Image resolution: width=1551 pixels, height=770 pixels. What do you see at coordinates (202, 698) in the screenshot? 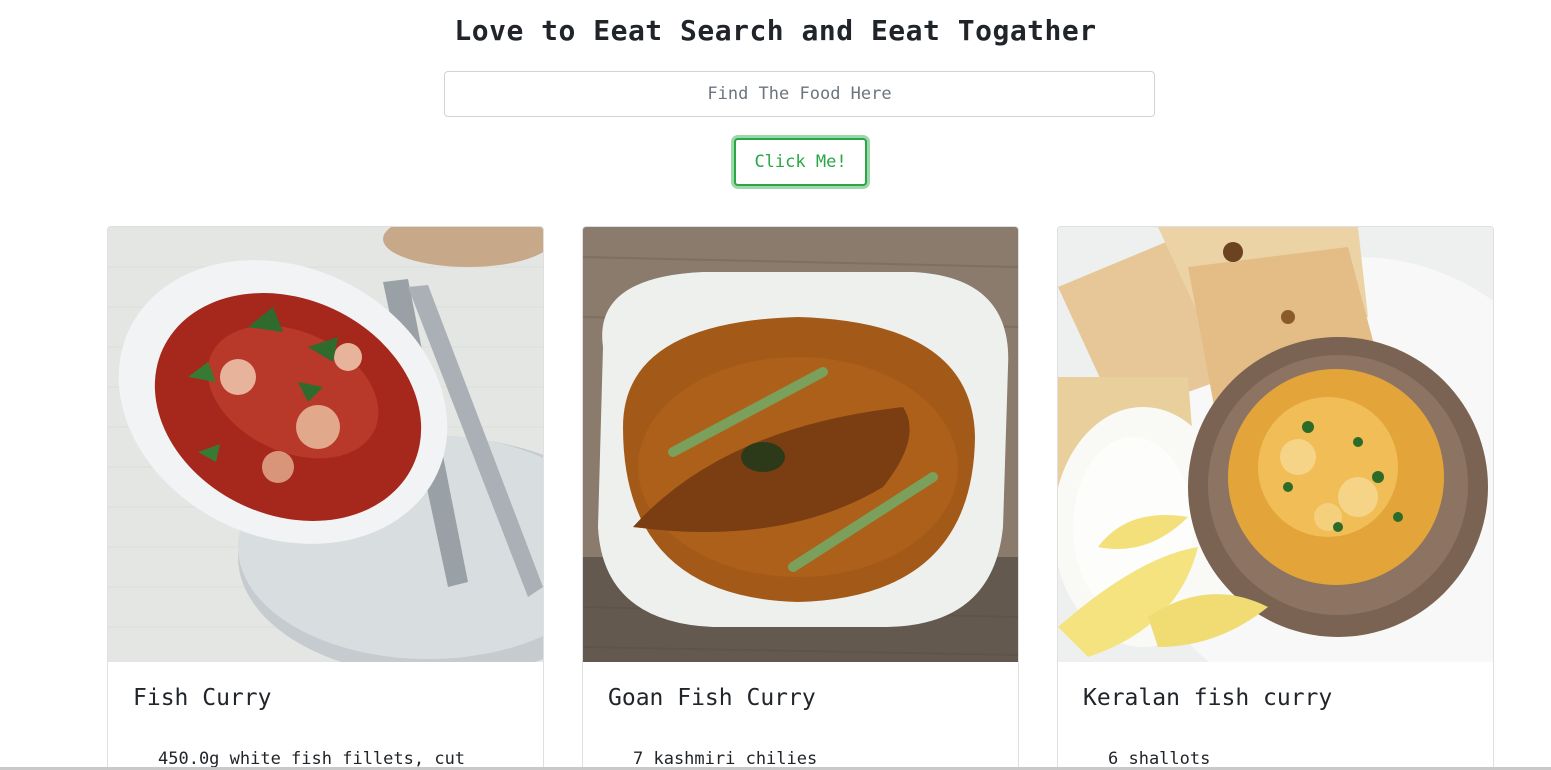
I see `card-title: Fish Curry` at bounding box center [202, 698].